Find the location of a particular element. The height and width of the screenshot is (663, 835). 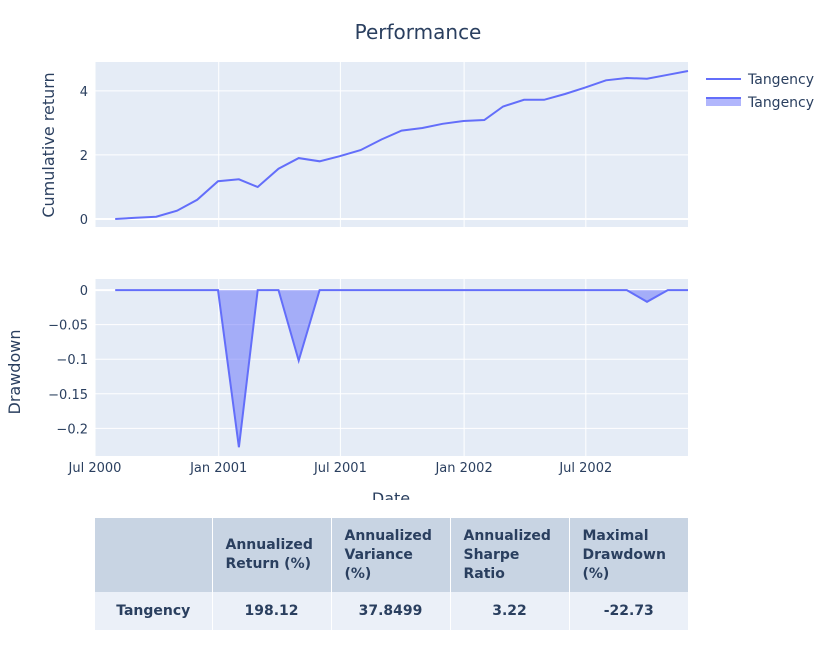

legend-area-swatch is located at coordinates (723, 102).